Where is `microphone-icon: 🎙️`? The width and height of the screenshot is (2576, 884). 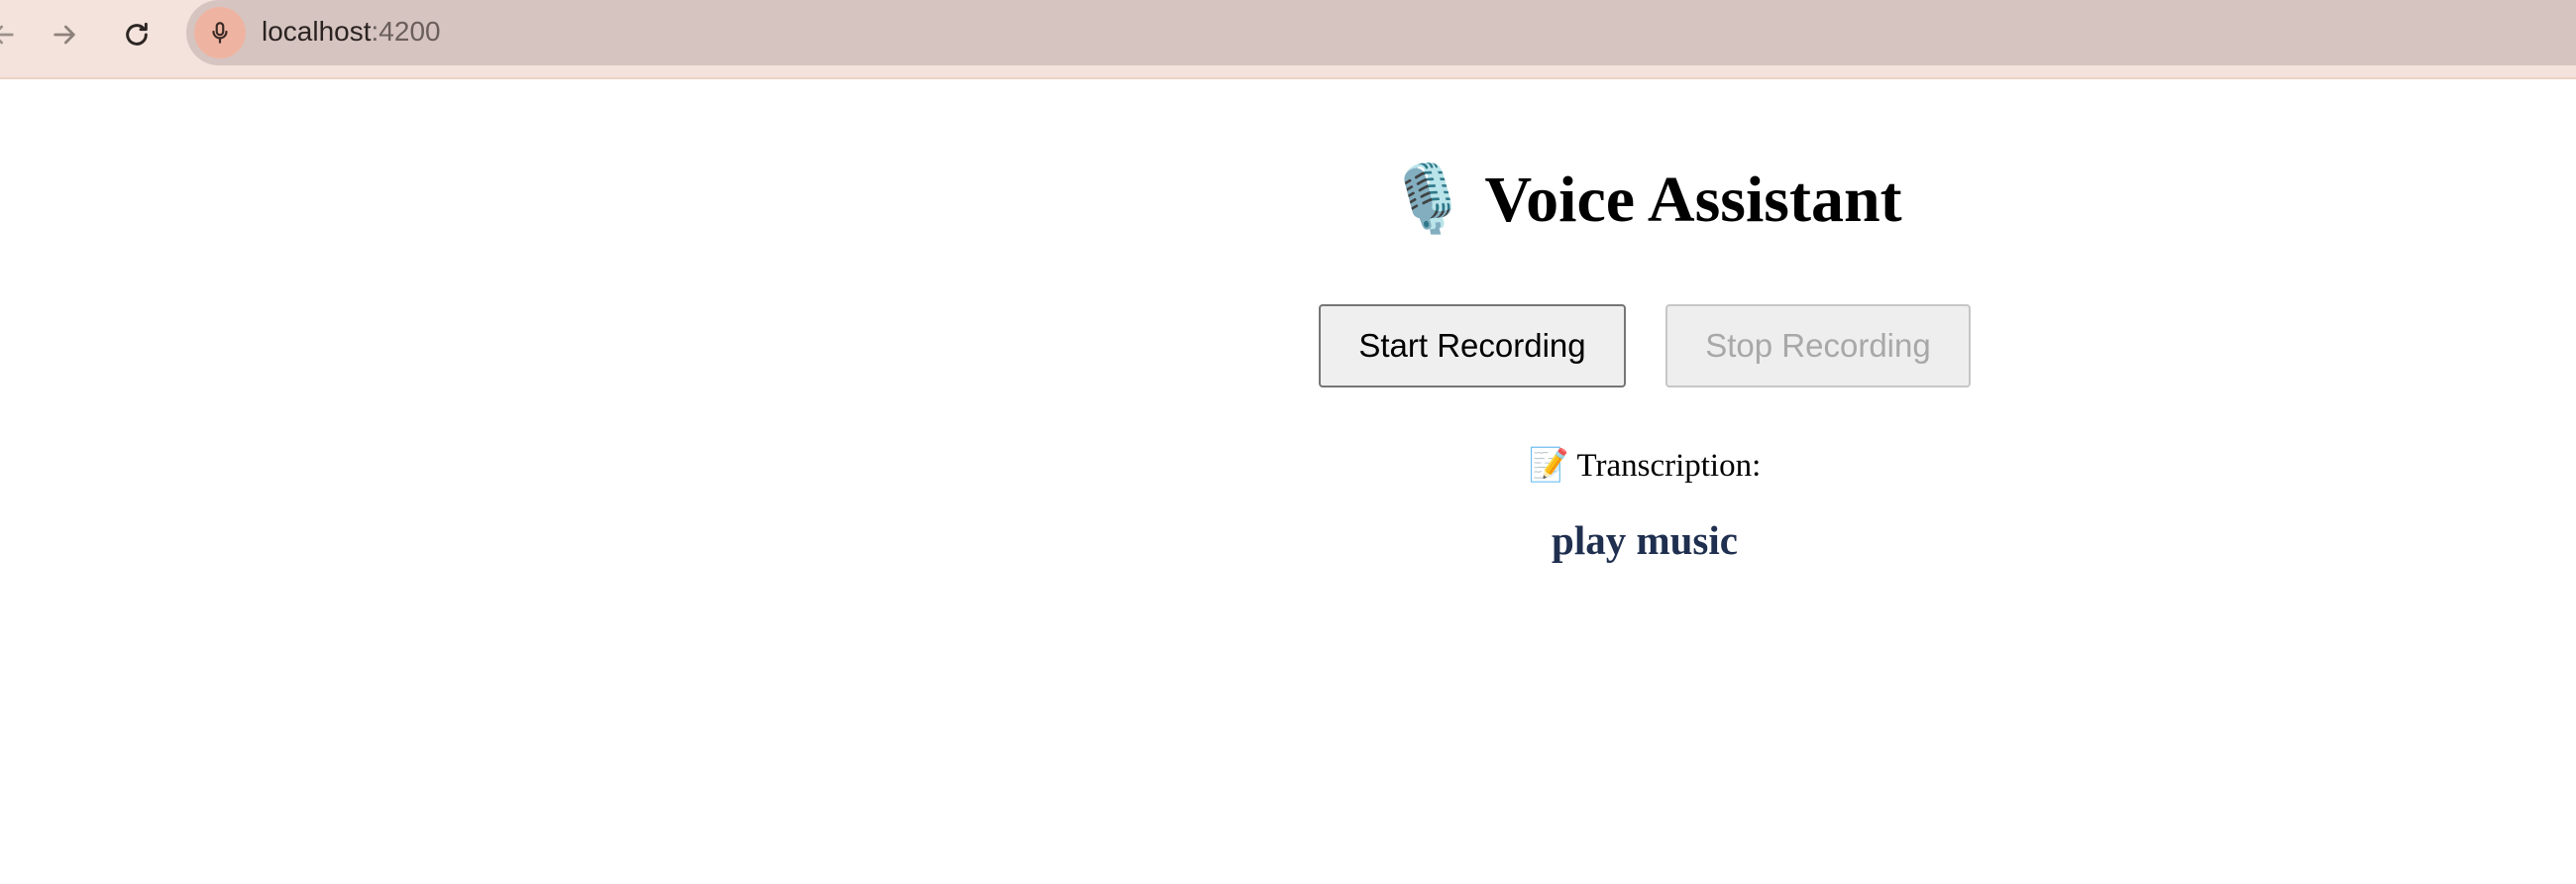 microphone-icon: 🎙️ is located at coordinates (1428, 200).